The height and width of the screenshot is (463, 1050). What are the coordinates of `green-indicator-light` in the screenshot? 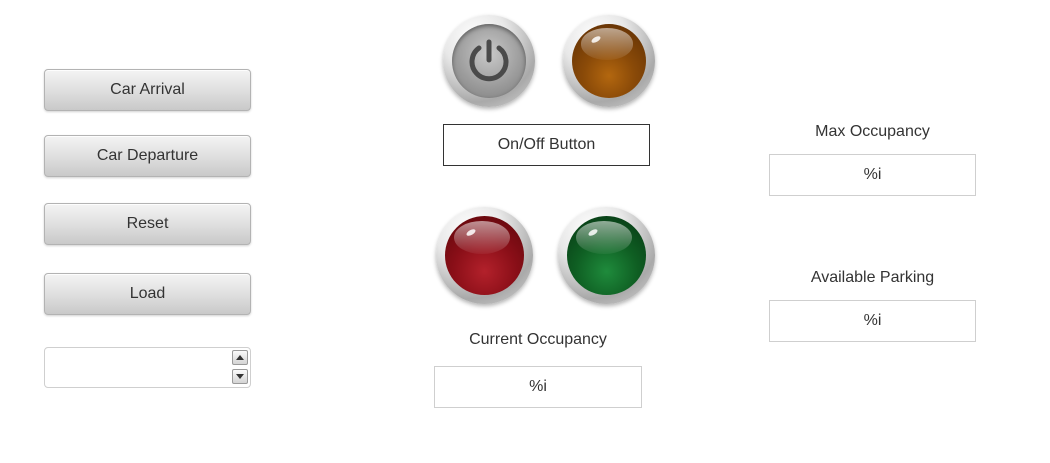 It's located at (606, 255).